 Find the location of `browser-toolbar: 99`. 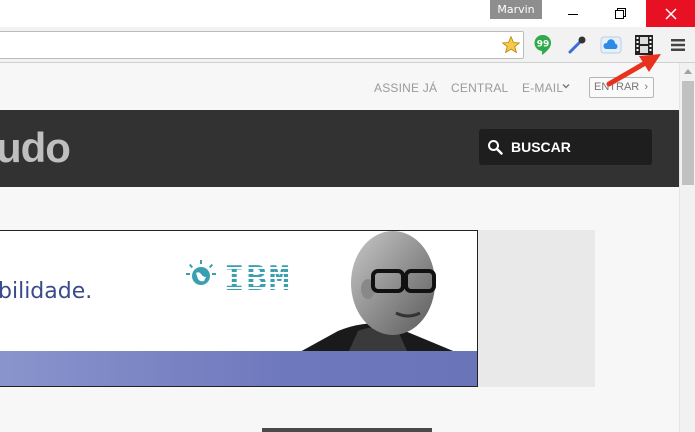

browser-toolbar: 99 is located at coordinates (347, 45).